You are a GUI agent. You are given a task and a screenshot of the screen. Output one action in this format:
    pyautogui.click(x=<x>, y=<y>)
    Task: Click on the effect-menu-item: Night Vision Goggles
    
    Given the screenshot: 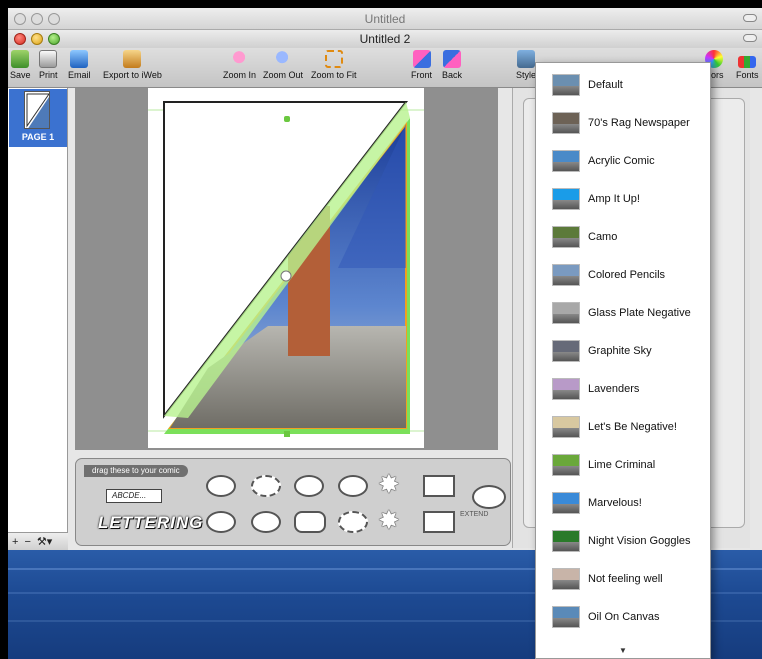 What is the action you would take?
    pyautogui.click(x=623, y=541)
    